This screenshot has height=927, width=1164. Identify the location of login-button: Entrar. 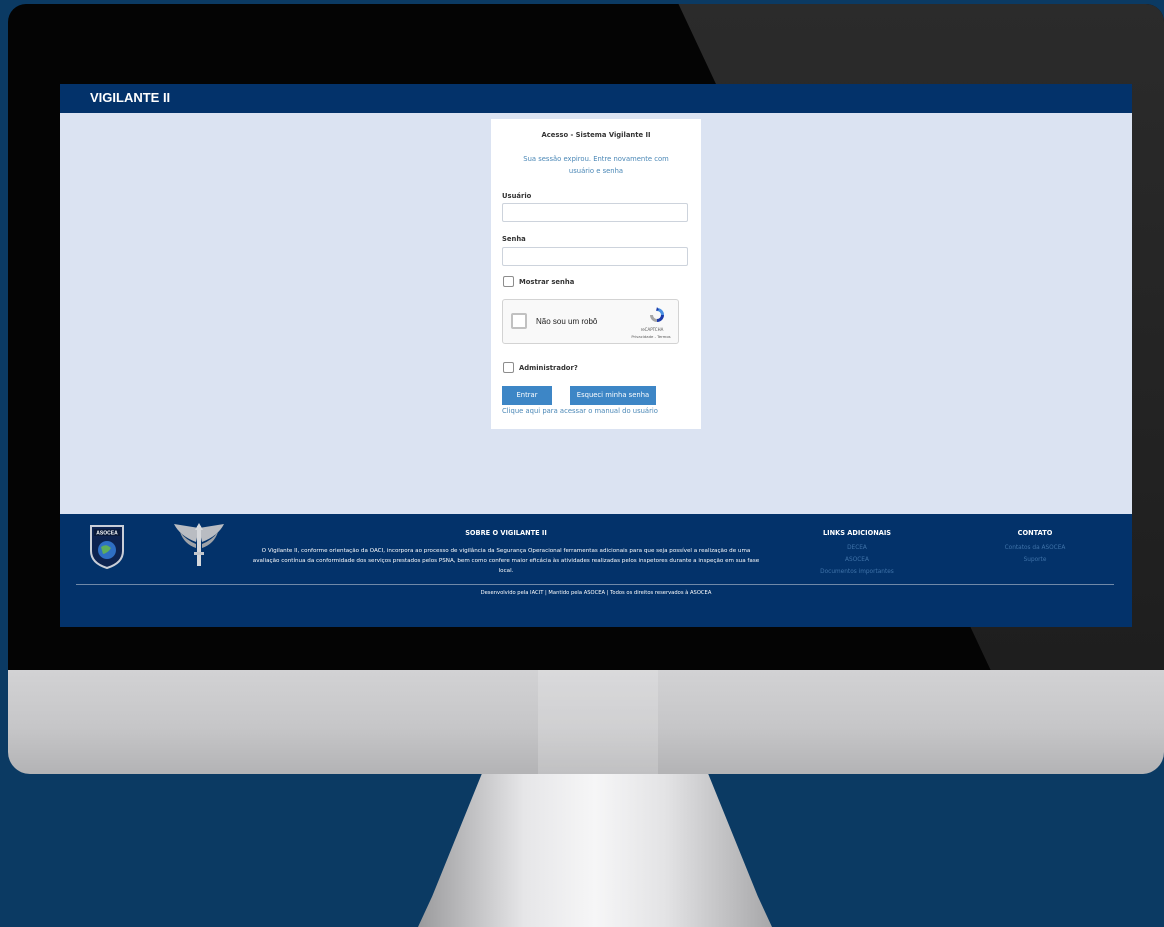
(527, 395).